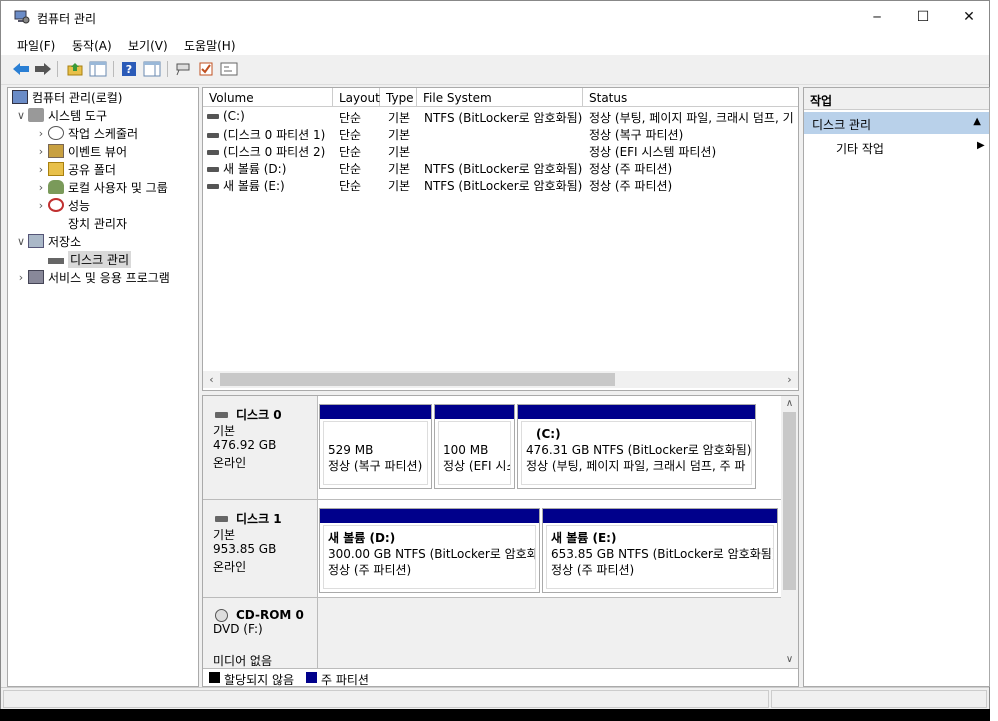 The width and height of the screenshot is (998, 721). Describe the element at coordinates (56, 205) in the screenshot. I see `performance-icon` at that location.